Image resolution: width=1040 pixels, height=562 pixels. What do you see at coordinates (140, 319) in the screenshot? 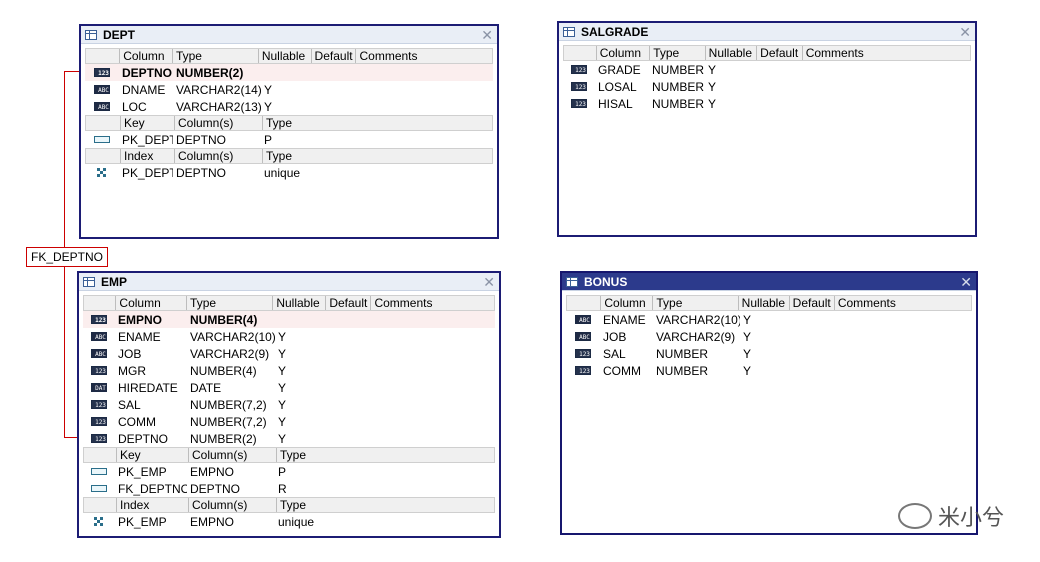
I see `column-name: EMPNO` at bounding box center [140, 319].